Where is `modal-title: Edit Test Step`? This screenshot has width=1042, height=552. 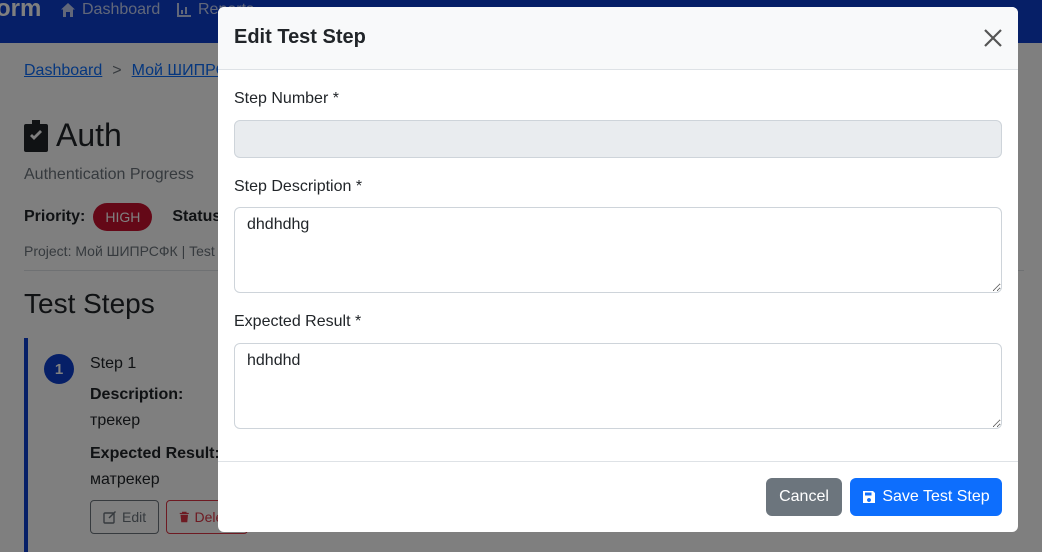 modal-title: Edit Test Step is located at coordinates (300, 37).